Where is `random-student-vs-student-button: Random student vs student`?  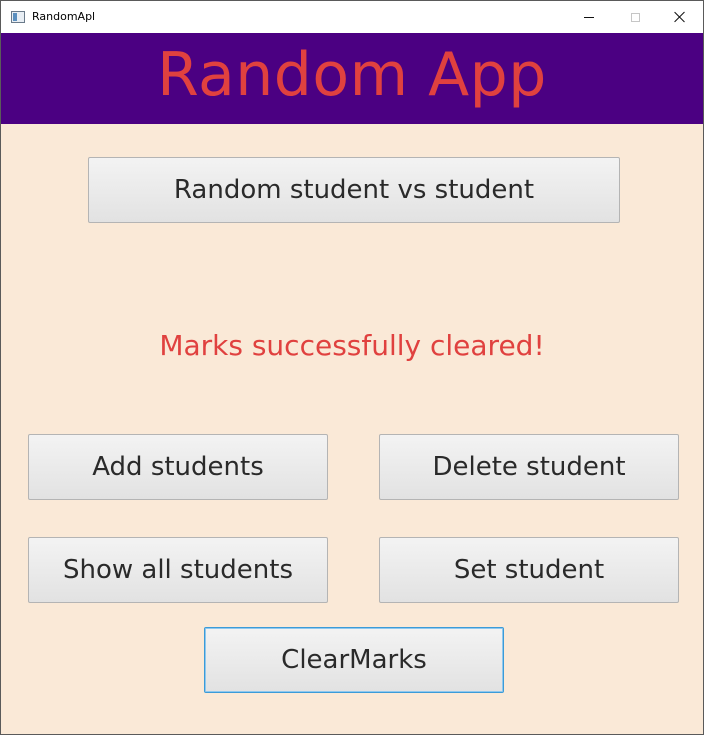 random-student-vs-student-button: Random student vs student is located at coordinates (354, 190).